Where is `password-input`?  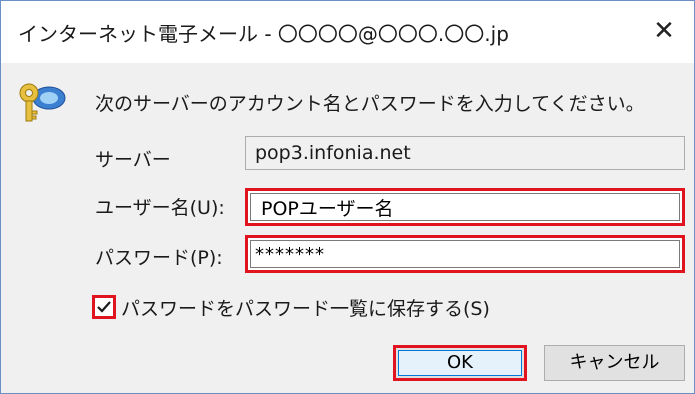
password-input is located at coordinates (465, 254).